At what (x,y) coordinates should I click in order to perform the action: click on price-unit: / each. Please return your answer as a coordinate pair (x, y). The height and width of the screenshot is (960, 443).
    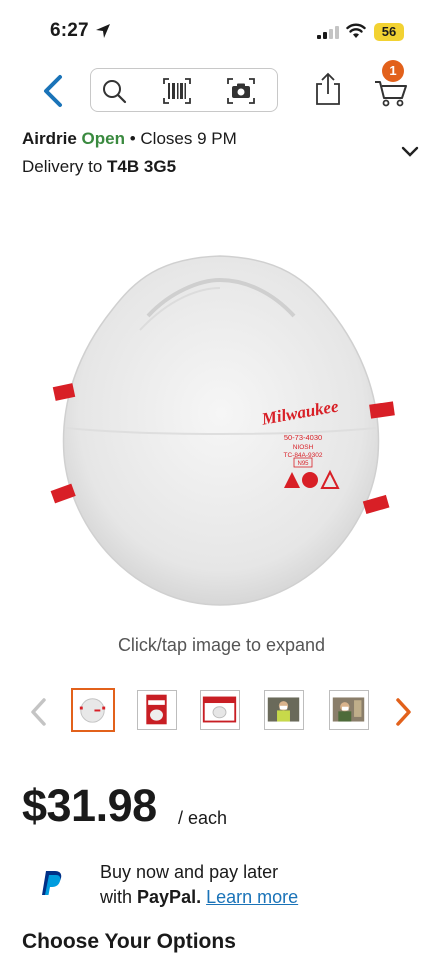
    Looking at the image, I should click on (203, 818).